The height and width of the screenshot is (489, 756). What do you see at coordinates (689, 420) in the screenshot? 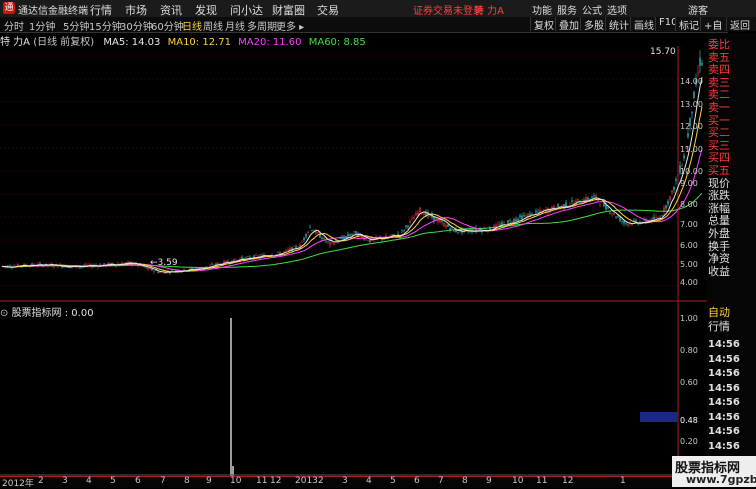
I see `ind-label-current: 0.48` at bounding box center [689, 420].